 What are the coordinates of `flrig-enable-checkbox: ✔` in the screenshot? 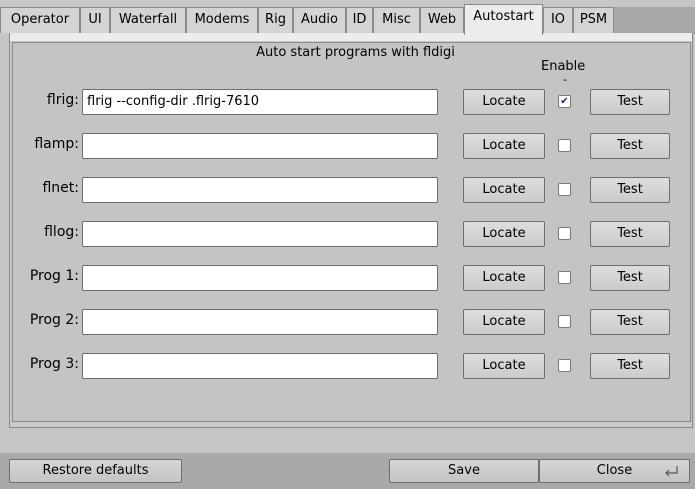 It's located at (564, 101).